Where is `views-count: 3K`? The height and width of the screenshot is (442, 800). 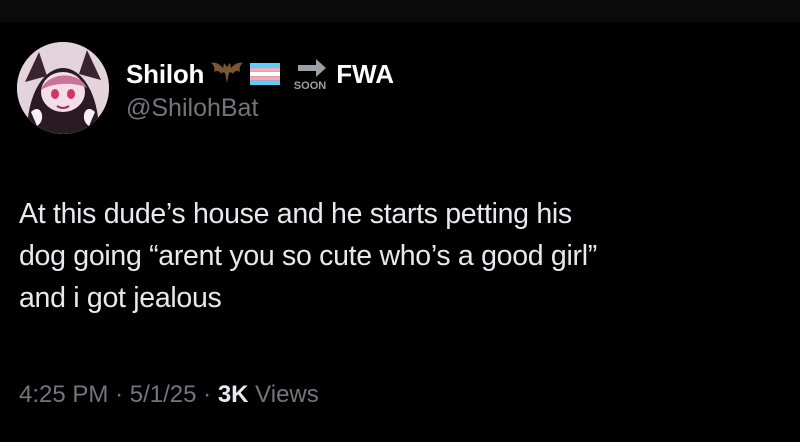
views-count: 3K is located at coordinates (233, 394).